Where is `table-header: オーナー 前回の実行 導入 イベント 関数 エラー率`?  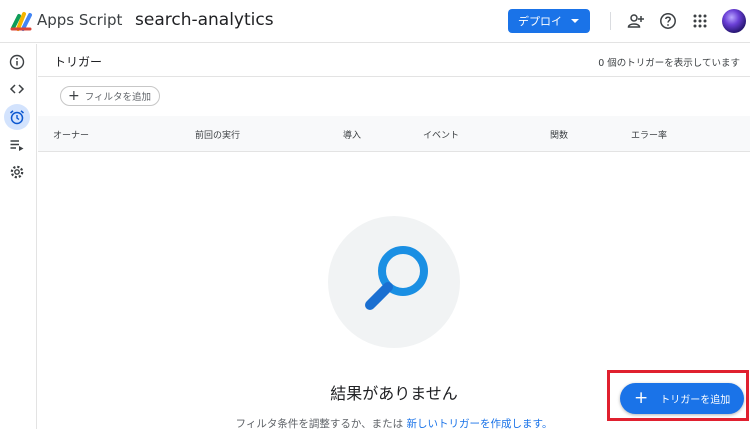
table-header: オーナー 前回の実行 導入 イベント 関数 エラー率 is located at coordinates (394, 134).